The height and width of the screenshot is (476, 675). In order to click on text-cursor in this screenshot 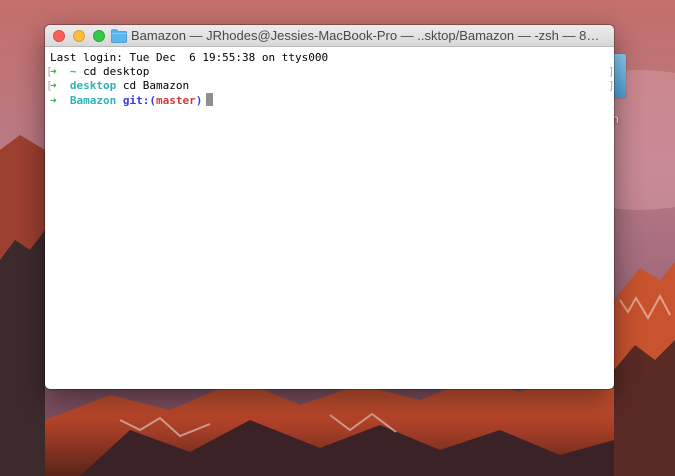, I will do `click(210, 99)`.